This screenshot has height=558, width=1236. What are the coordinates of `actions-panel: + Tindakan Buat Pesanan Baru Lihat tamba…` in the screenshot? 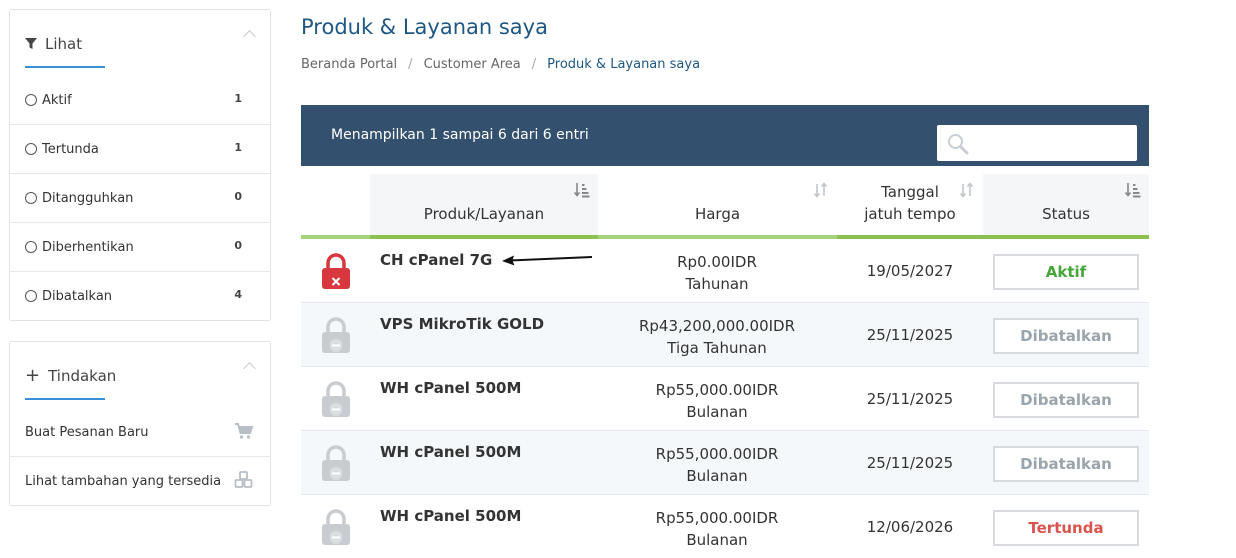 It's located at (140, 423).